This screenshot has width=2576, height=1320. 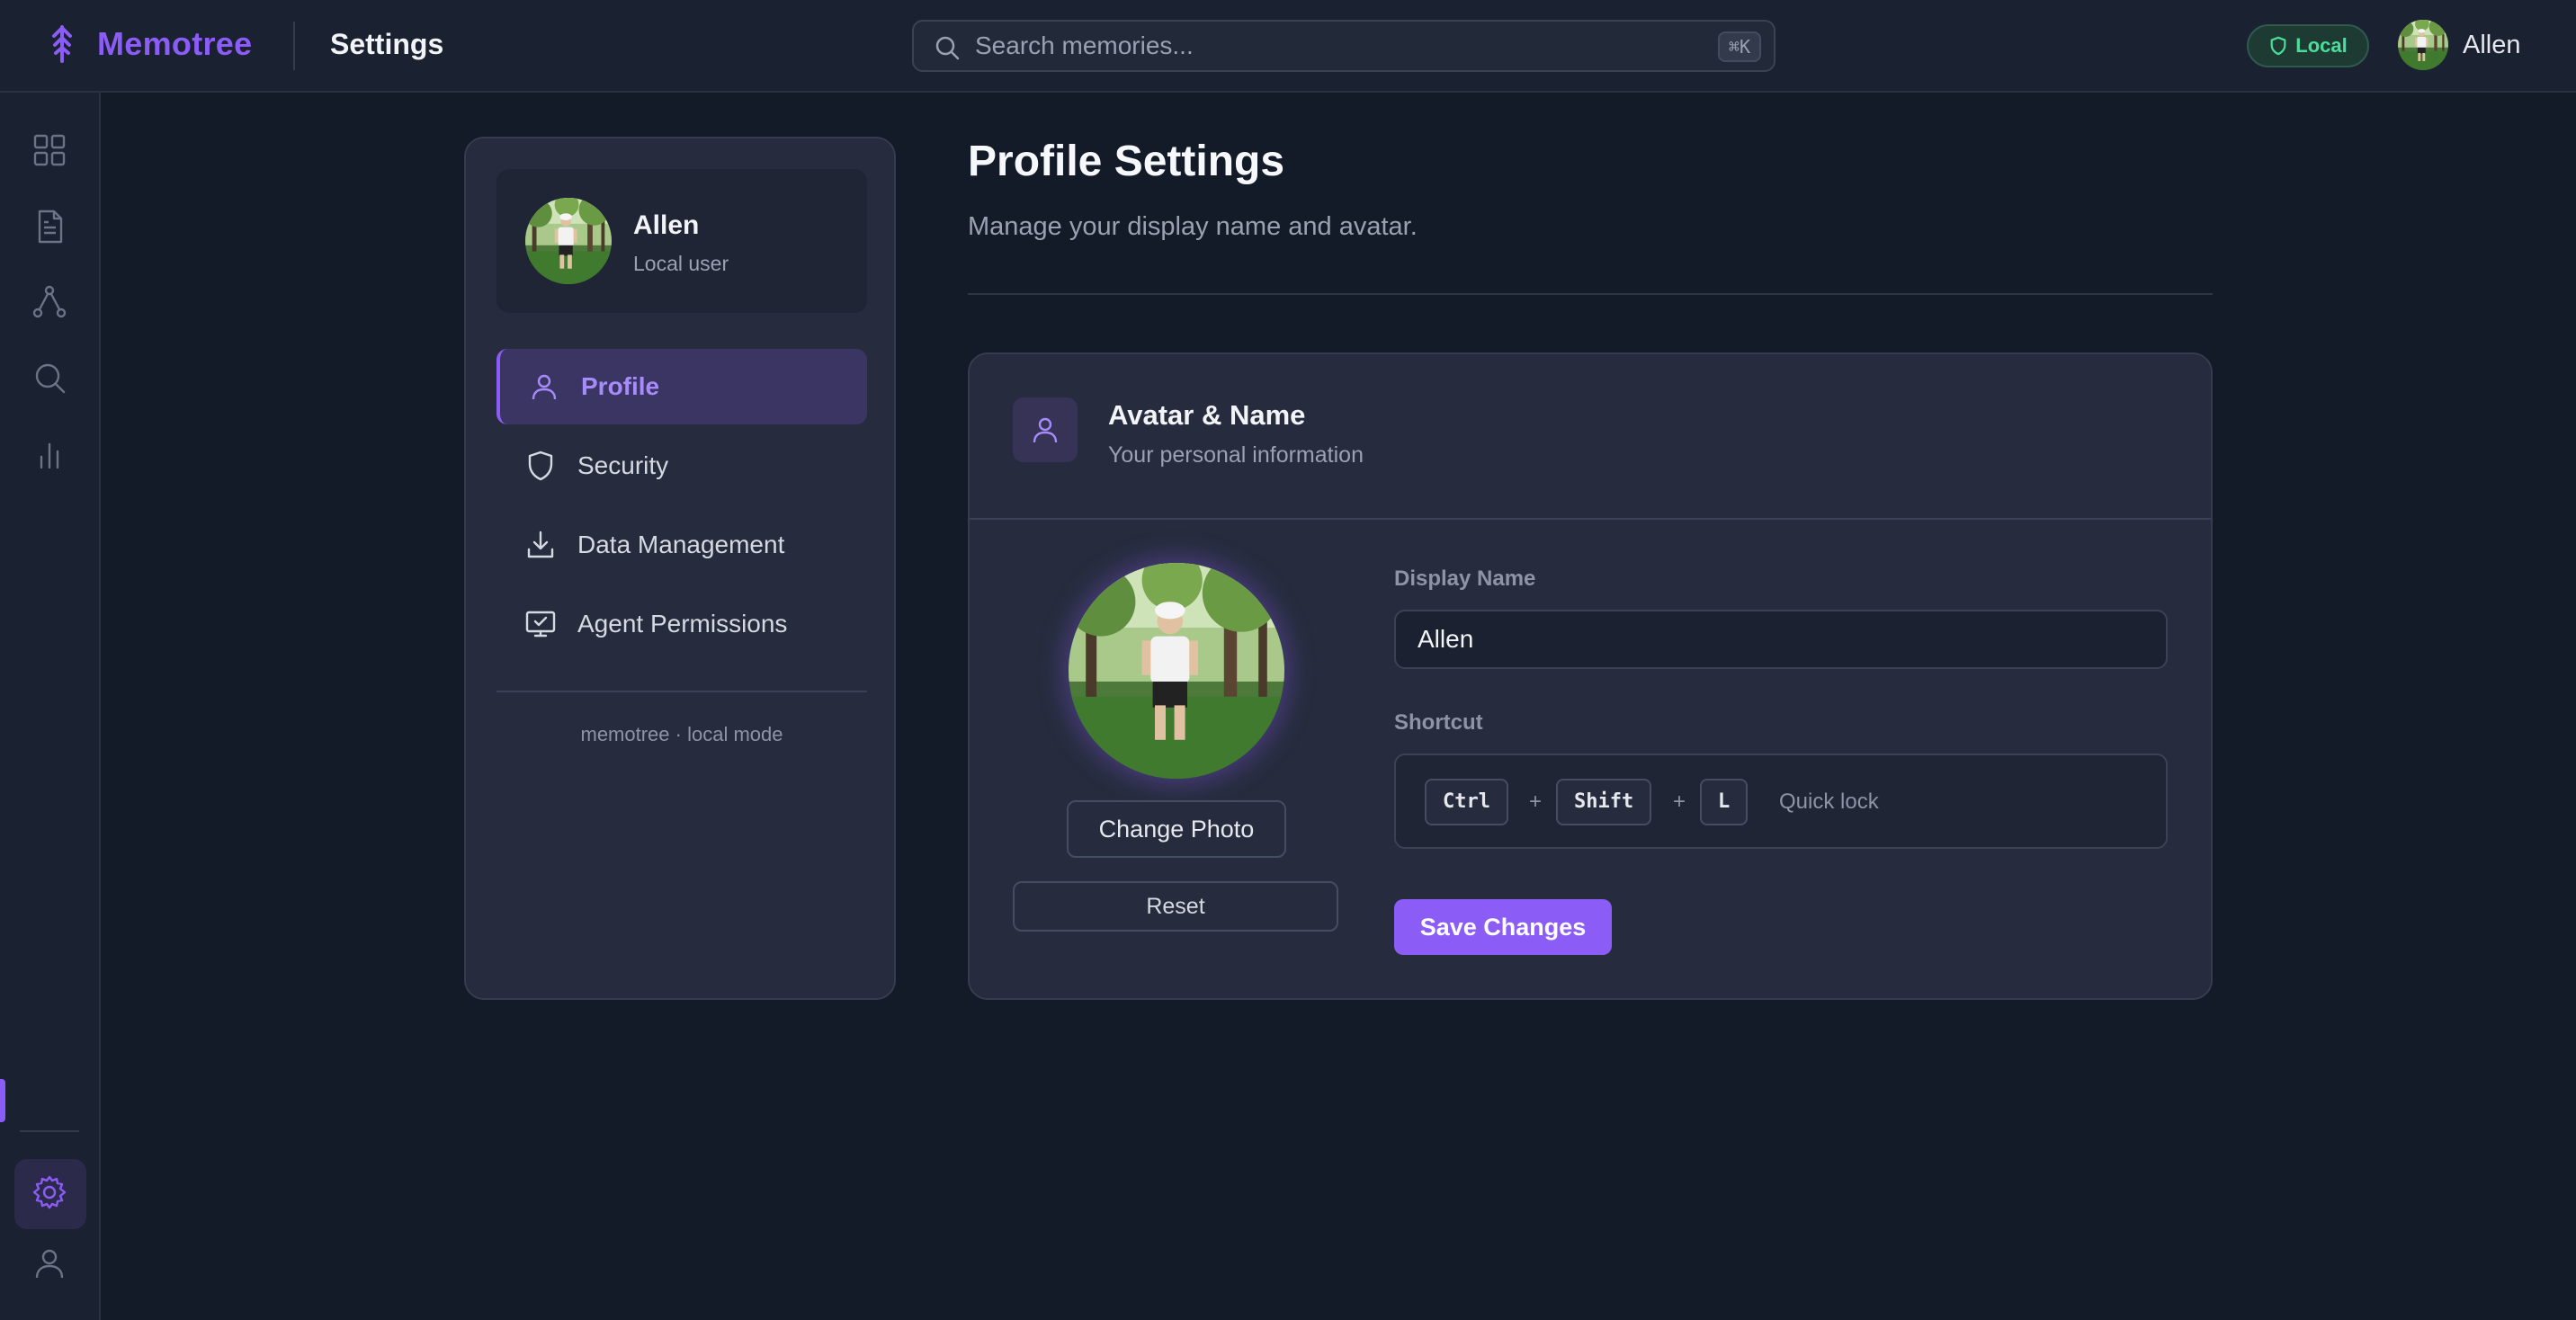 I want to click on top-bar: Memotree Settings ⌘K Local Allen, so click(x=1288, y=46).